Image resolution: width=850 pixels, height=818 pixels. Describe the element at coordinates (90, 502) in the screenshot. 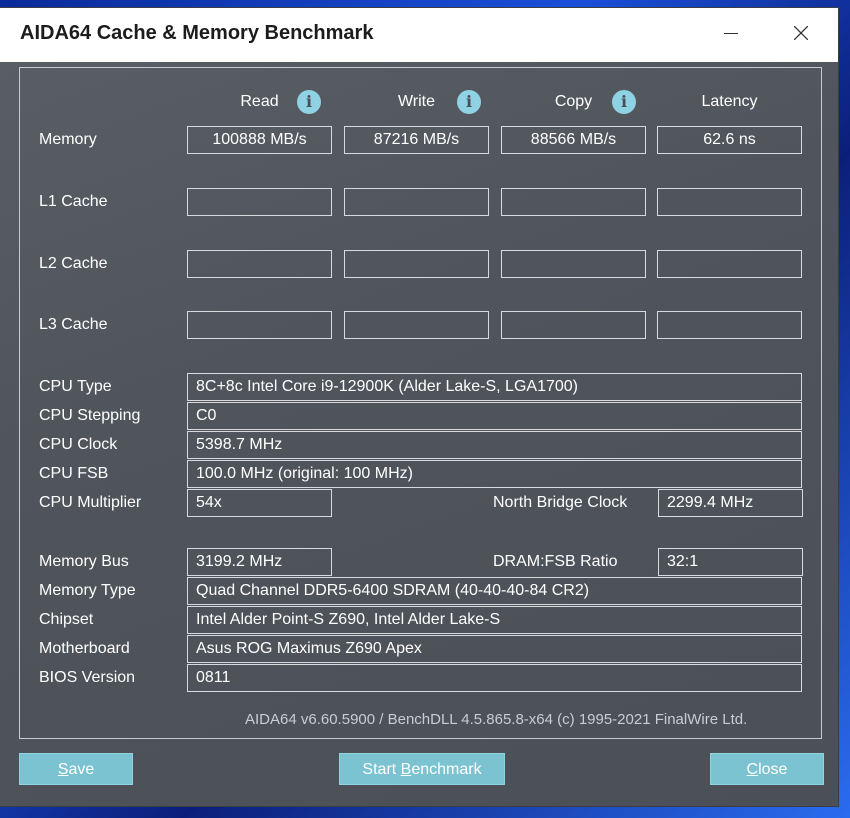

I see `cpu-multiplier-label: CPU Multiplier` at that location.